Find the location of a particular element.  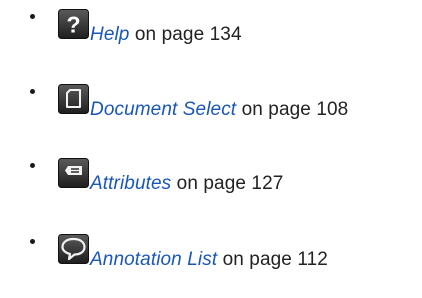

list-item: Document Select on page 108 is located at coordinates (211, 104).